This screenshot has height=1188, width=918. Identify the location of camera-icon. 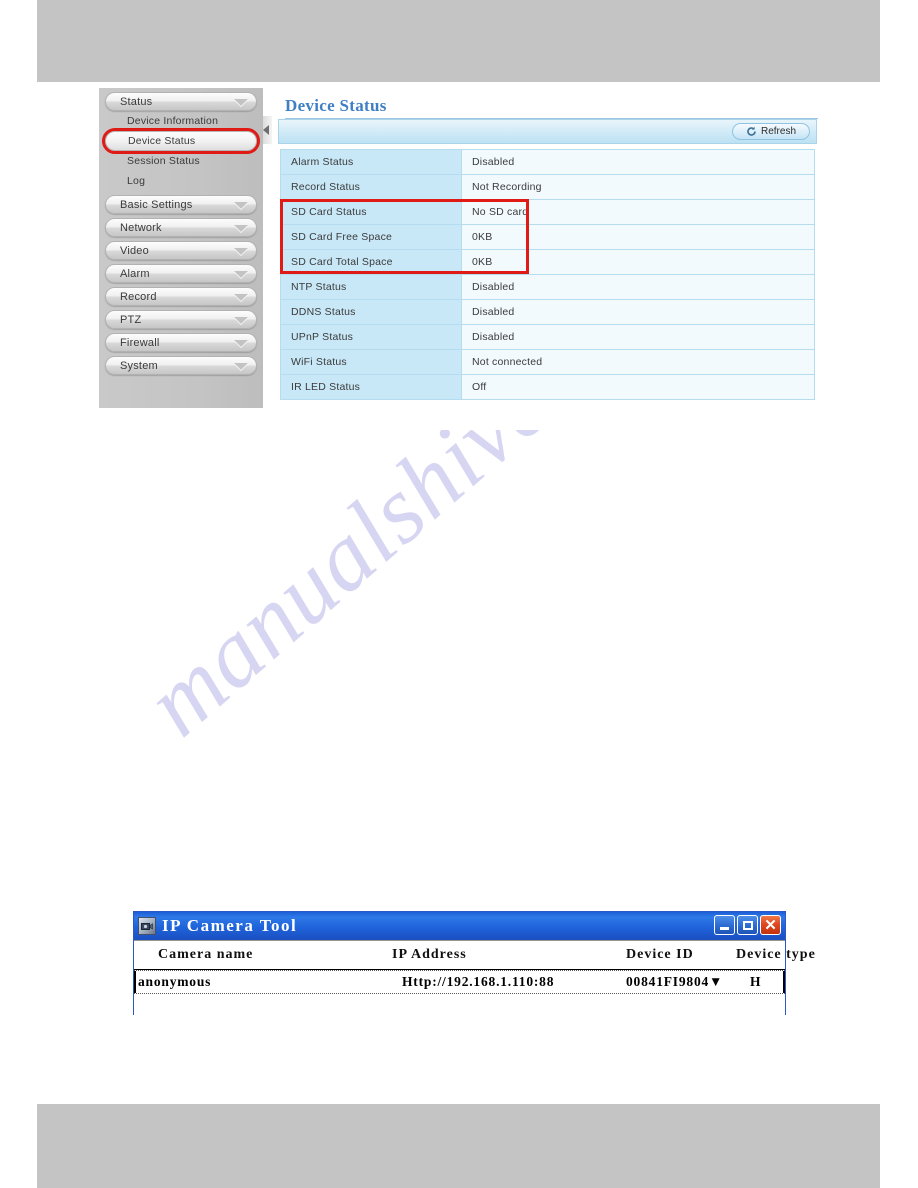
(147, 926).